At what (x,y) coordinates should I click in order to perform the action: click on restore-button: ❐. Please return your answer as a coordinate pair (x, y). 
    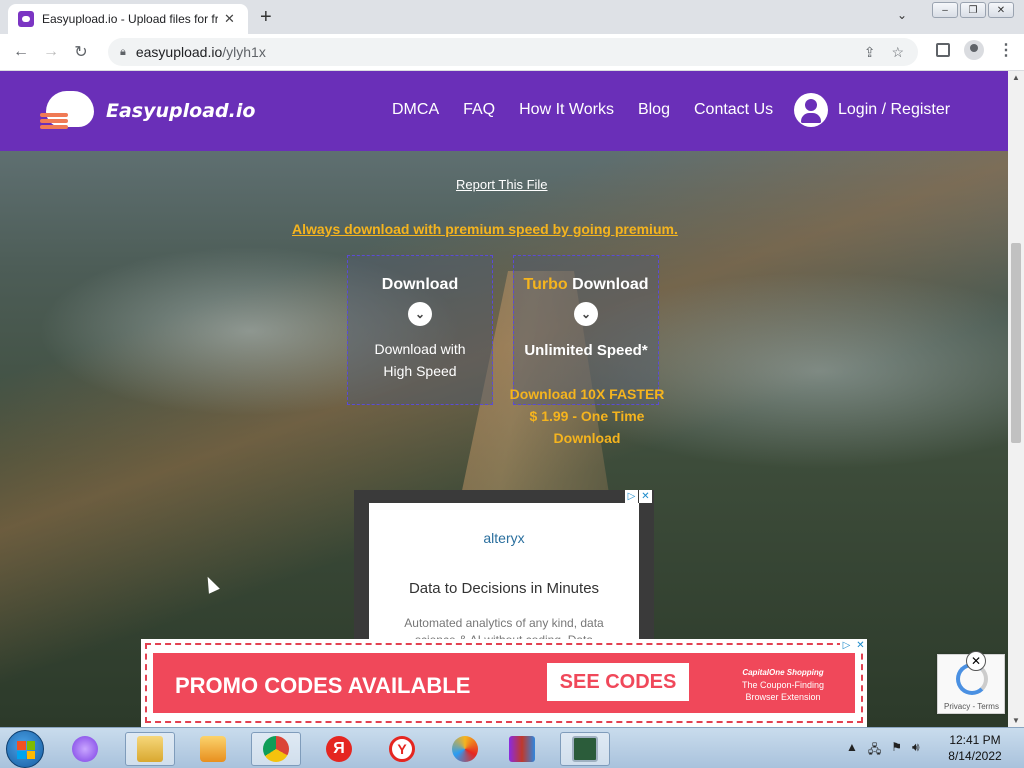
    Looking at the image, I should click on (973, 10).